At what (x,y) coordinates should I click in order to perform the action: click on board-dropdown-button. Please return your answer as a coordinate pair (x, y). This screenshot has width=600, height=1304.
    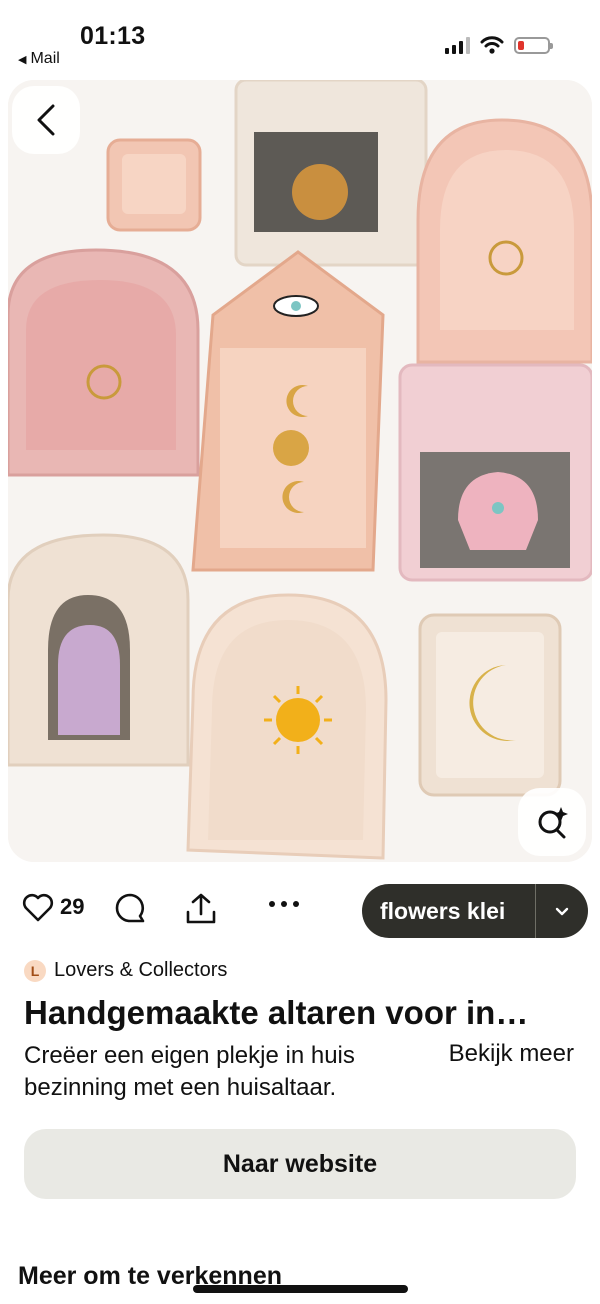
    Looking at the image, I should click on (562, 911).